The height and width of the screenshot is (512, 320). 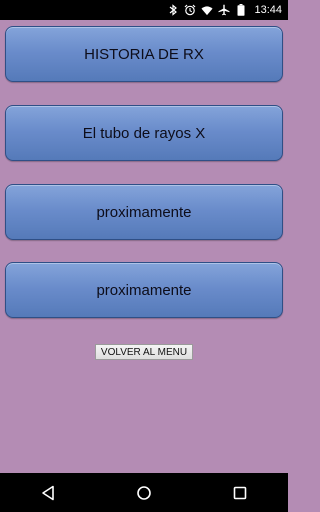 What do you see at coordinates (144, 54) in the screenshot?
I see `historia-de-rx-button: HISTORIA DE RX` at bounding box center [144, 54].